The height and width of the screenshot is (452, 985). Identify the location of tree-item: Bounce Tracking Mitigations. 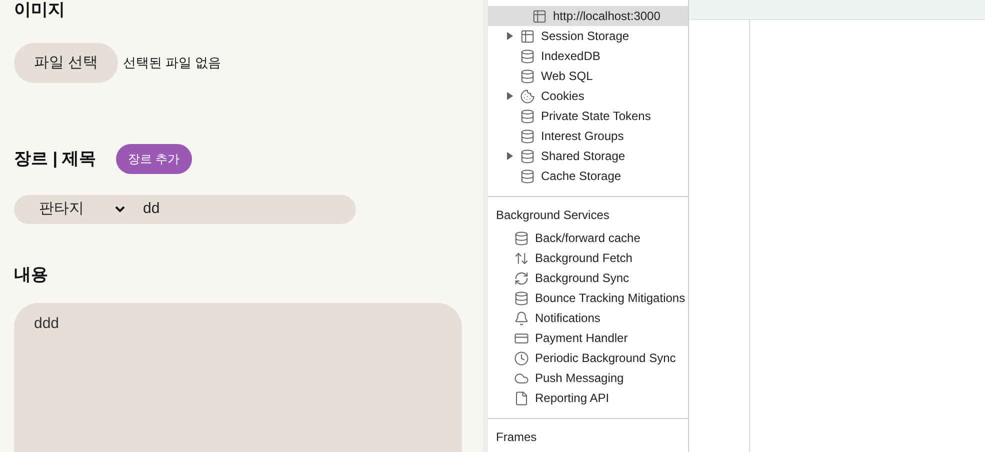
(588, 298).